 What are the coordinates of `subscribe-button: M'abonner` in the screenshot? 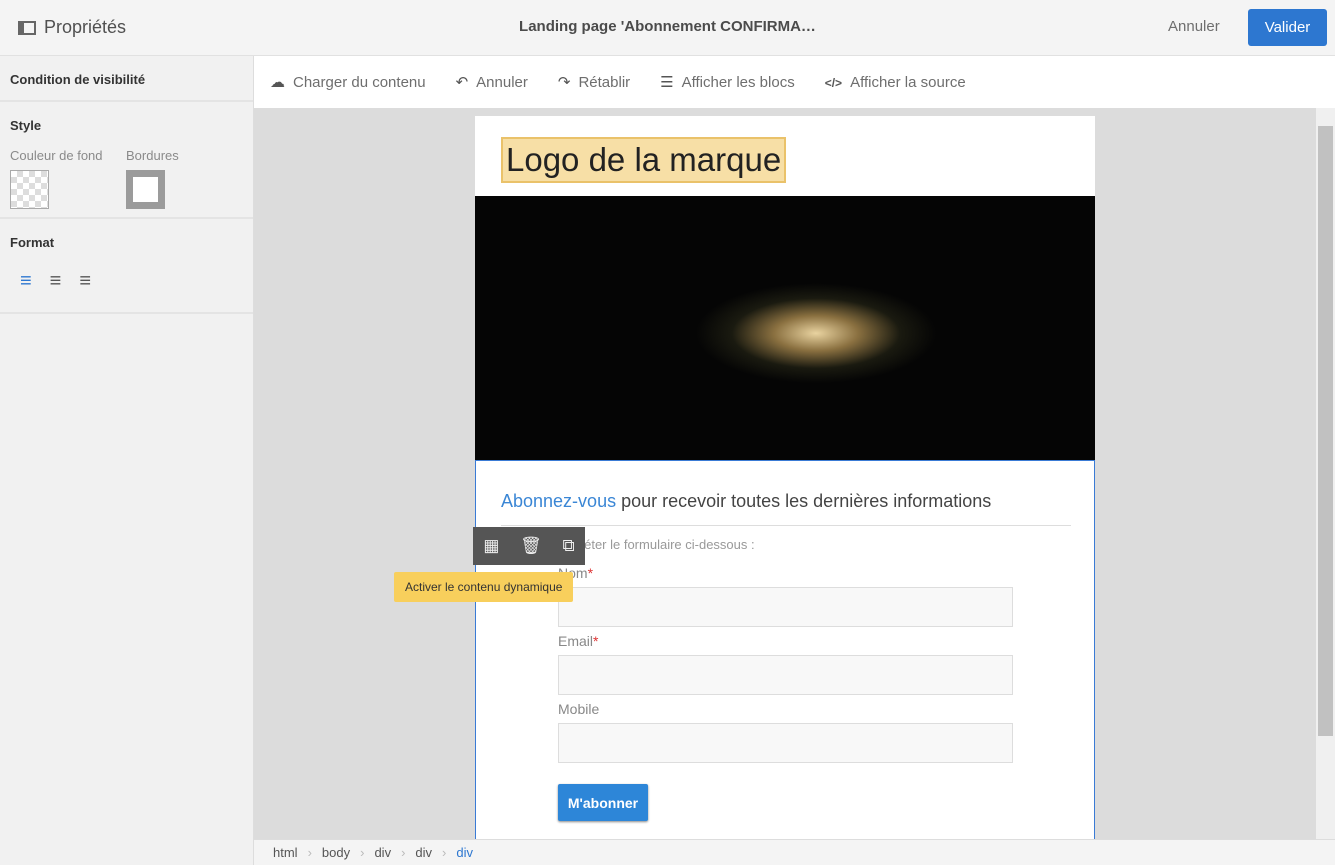 It's located at (603, 802).